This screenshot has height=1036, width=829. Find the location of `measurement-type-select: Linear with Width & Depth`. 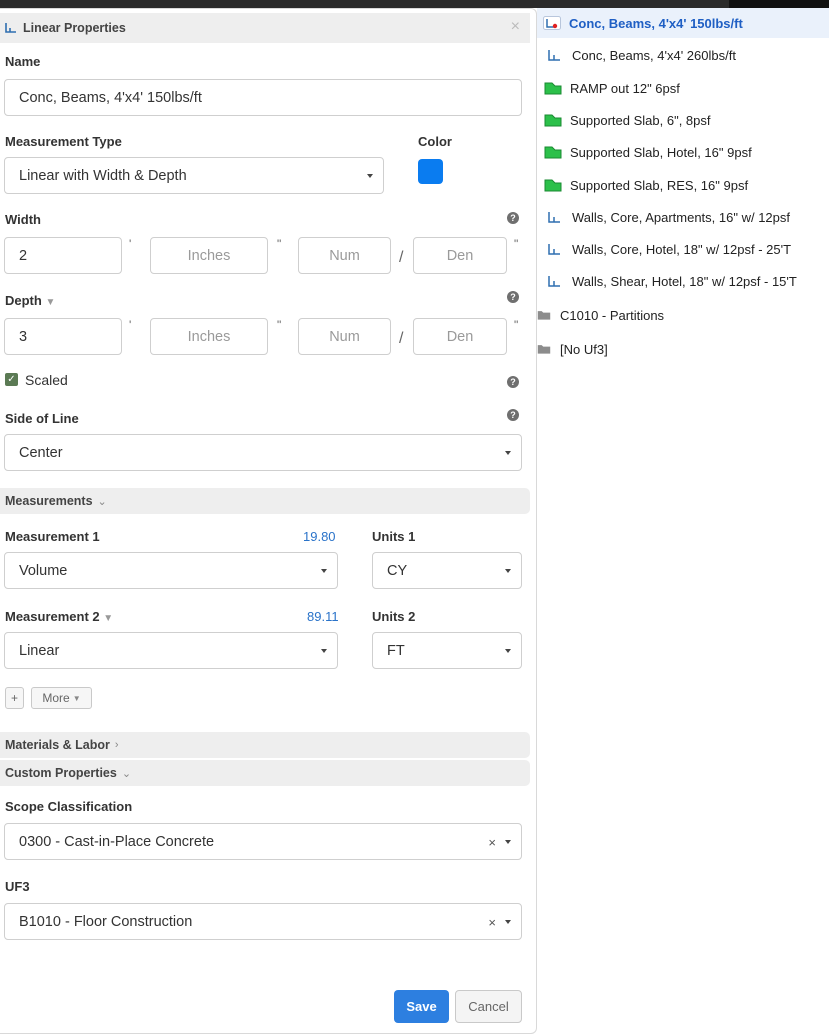

measurement-type-select: Linear with Width & Depth is located at coordinates (194, 175).